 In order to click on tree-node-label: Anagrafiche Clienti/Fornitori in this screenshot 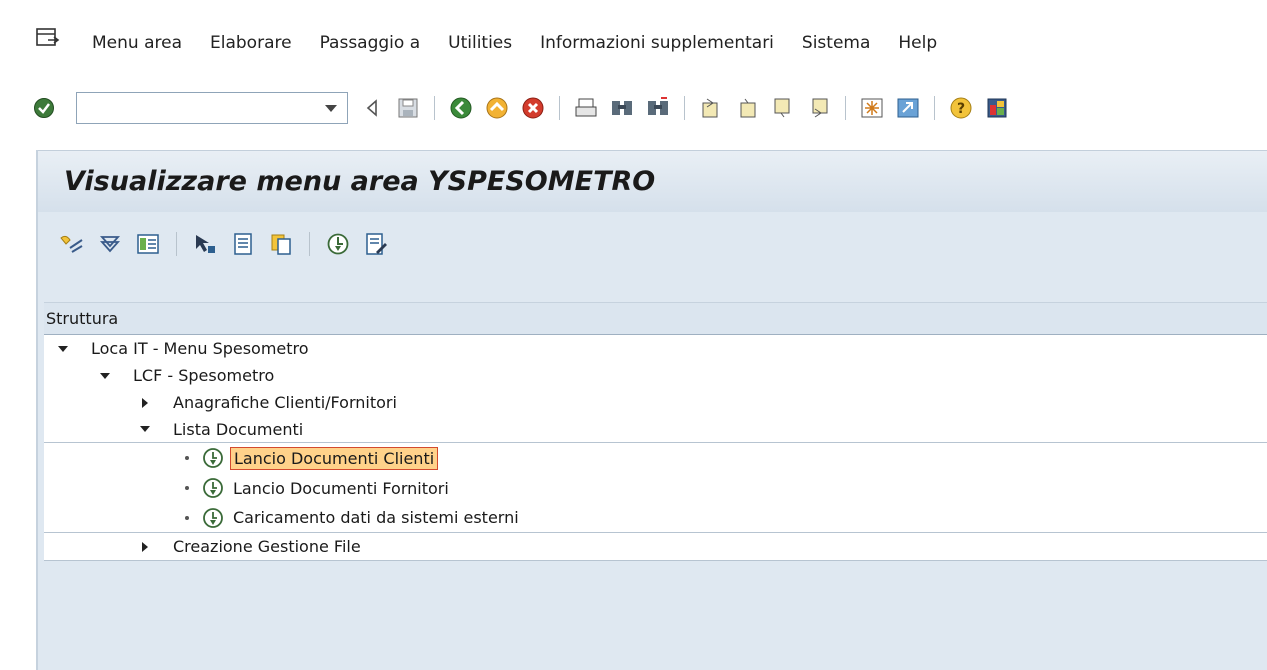, I will do `click(285, 402)`.